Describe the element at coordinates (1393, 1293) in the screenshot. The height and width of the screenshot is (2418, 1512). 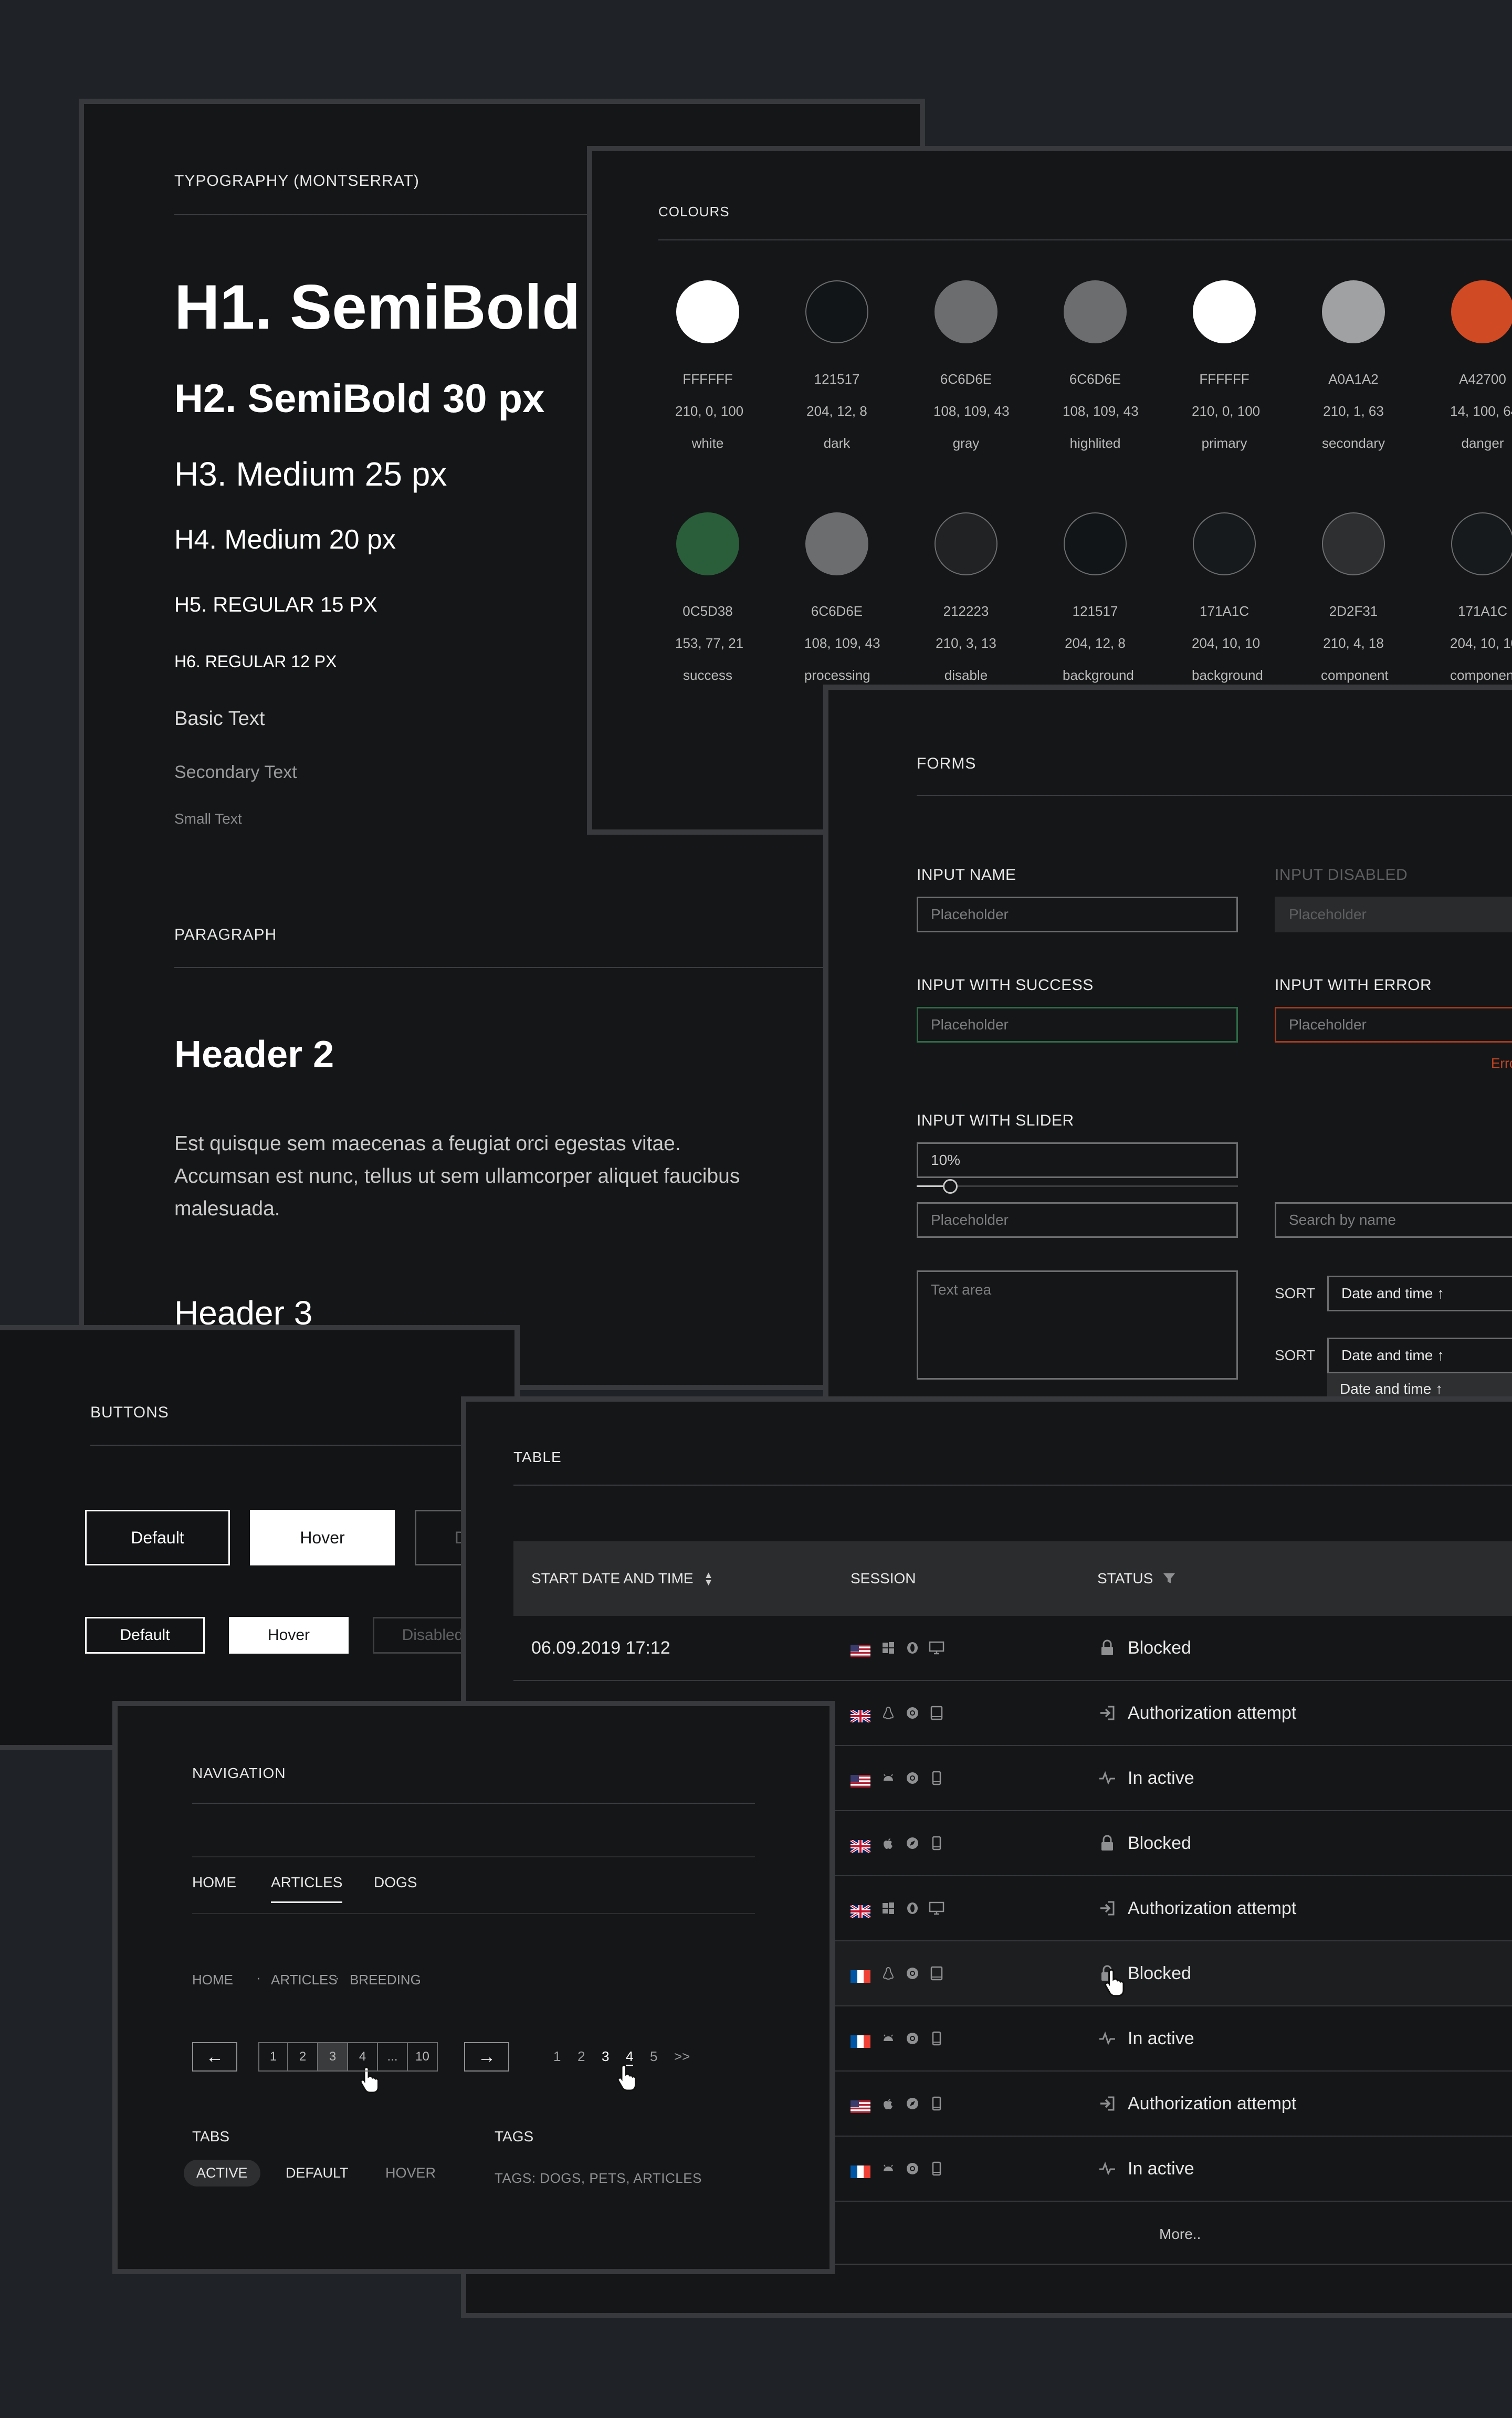
I see `sort-select-1-value: Date and time ↑` at that location.